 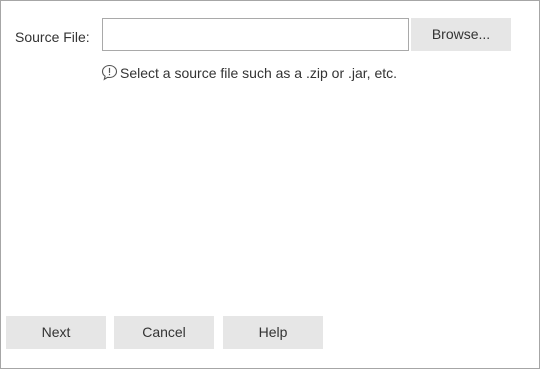 I want to click on info-bubble-icon, so click(x=109, y=72).